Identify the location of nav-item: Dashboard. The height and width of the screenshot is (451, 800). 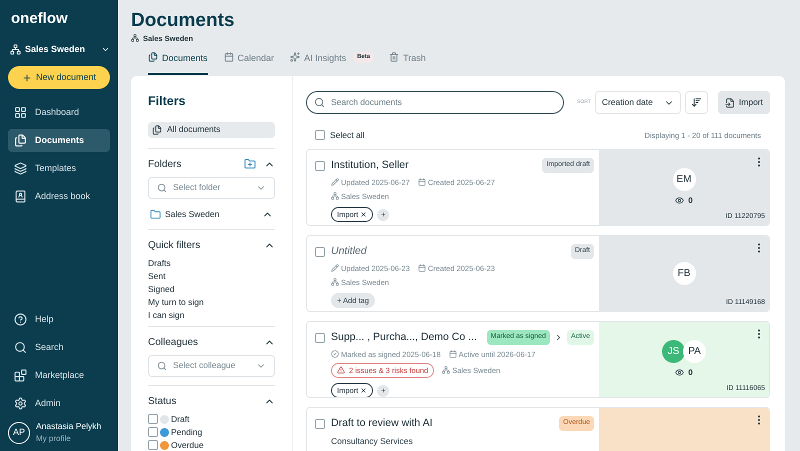
(59, 112).